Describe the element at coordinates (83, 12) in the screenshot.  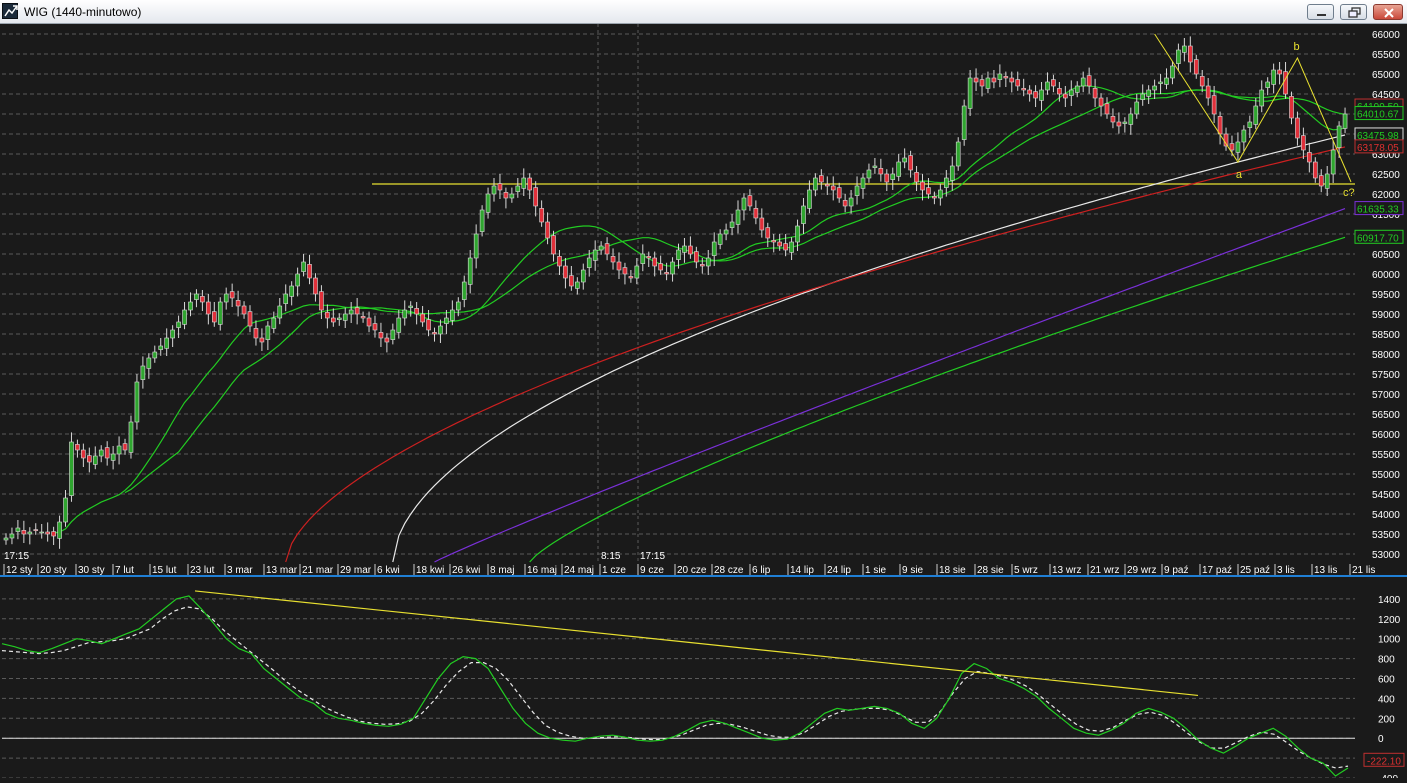
I see `window-title: WIG (1440-minutowo)` at that location.